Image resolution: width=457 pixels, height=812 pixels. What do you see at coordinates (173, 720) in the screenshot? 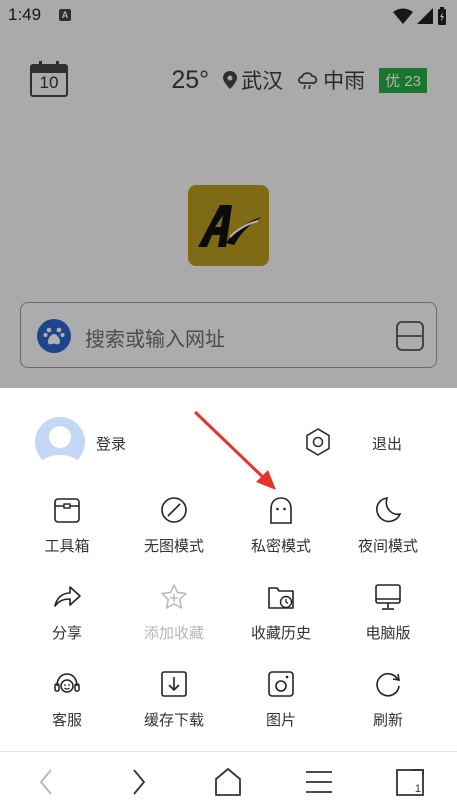
I see `menu-item-label: 缓存下载` at bounding box center [173, 720].